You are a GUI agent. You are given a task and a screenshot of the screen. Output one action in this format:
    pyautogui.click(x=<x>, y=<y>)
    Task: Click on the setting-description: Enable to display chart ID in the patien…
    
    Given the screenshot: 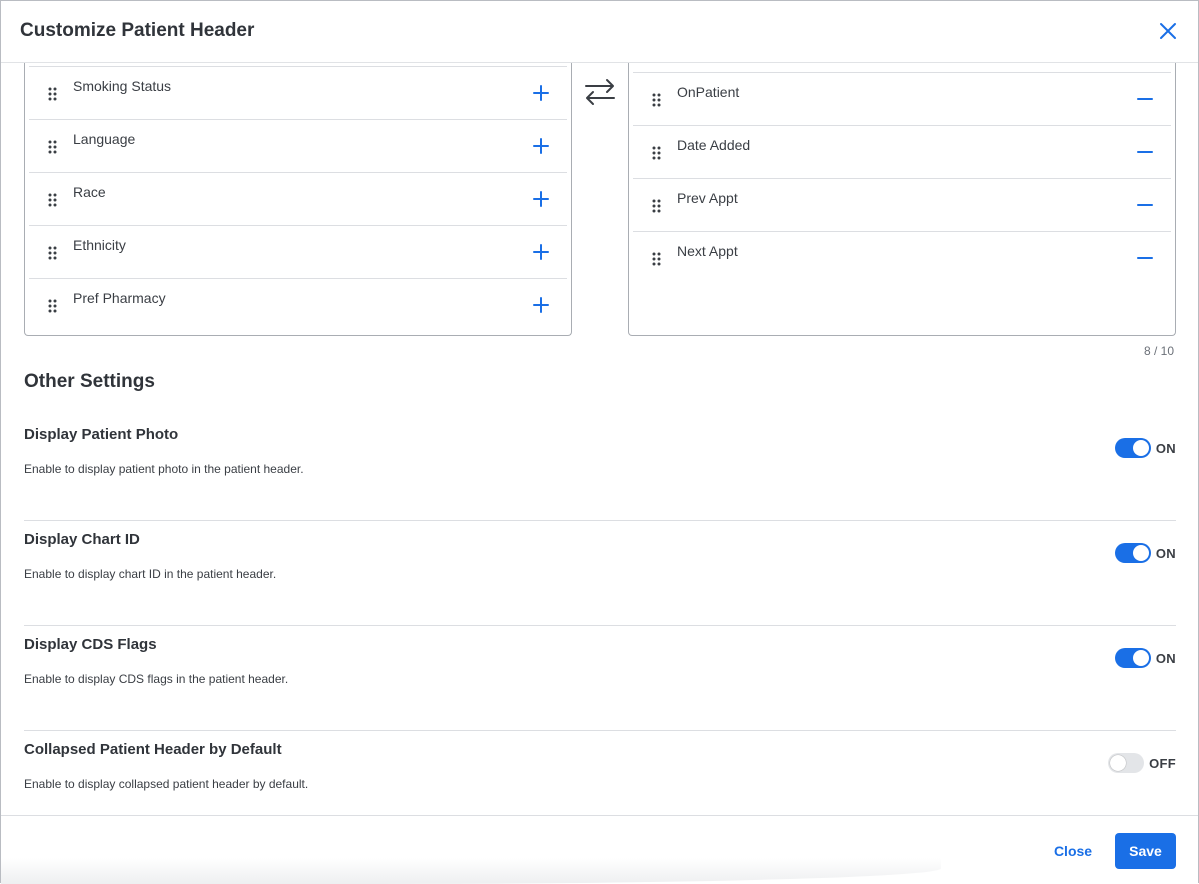 What is the action you would take?
    pyautogui.click(x=150, y=574)
    